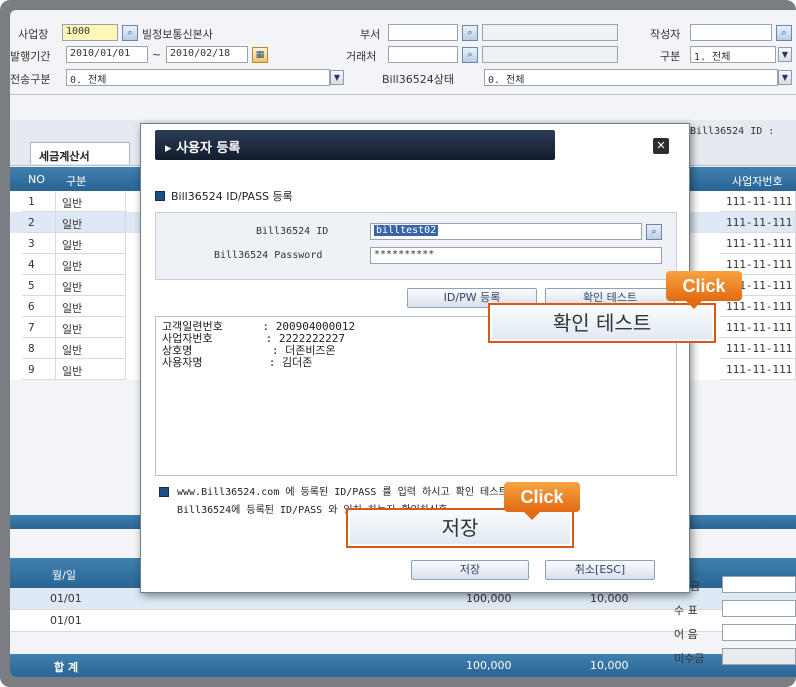  What do you see at coordinates (470, 33) in the screenshot?
I see `dept-search-icon: ⌕` at bounding box center [470, 33].